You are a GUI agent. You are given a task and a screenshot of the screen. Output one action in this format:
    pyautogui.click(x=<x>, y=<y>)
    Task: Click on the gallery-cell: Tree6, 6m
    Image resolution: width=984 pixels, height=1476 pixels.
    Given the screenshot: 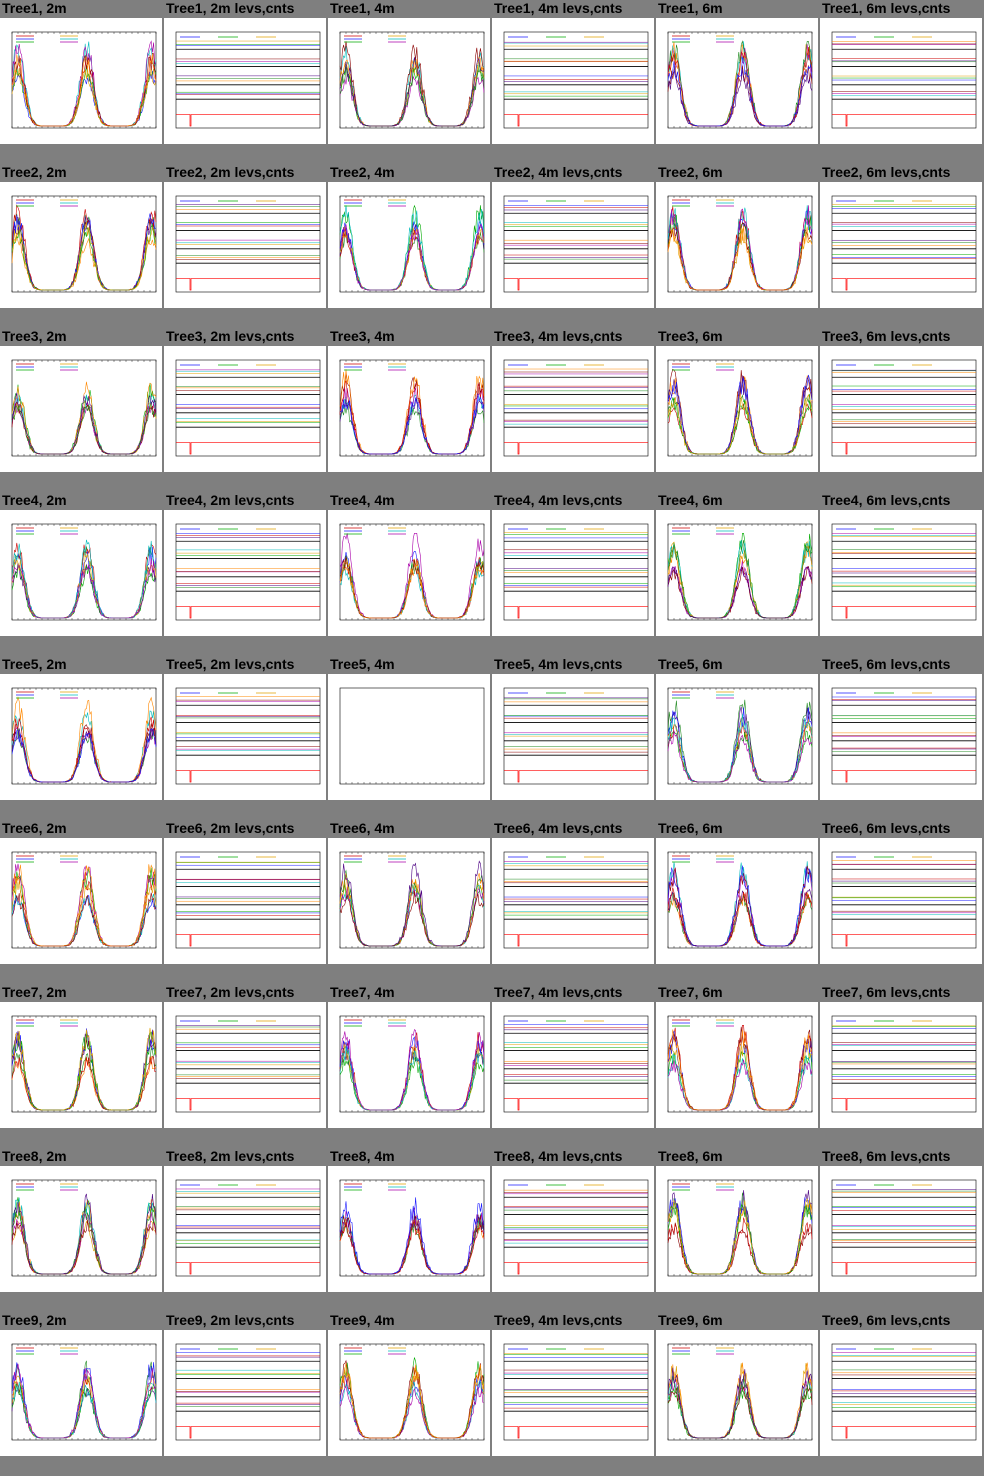 What is the action you would take?
    pyautogui.click(x=738, y=902)
    